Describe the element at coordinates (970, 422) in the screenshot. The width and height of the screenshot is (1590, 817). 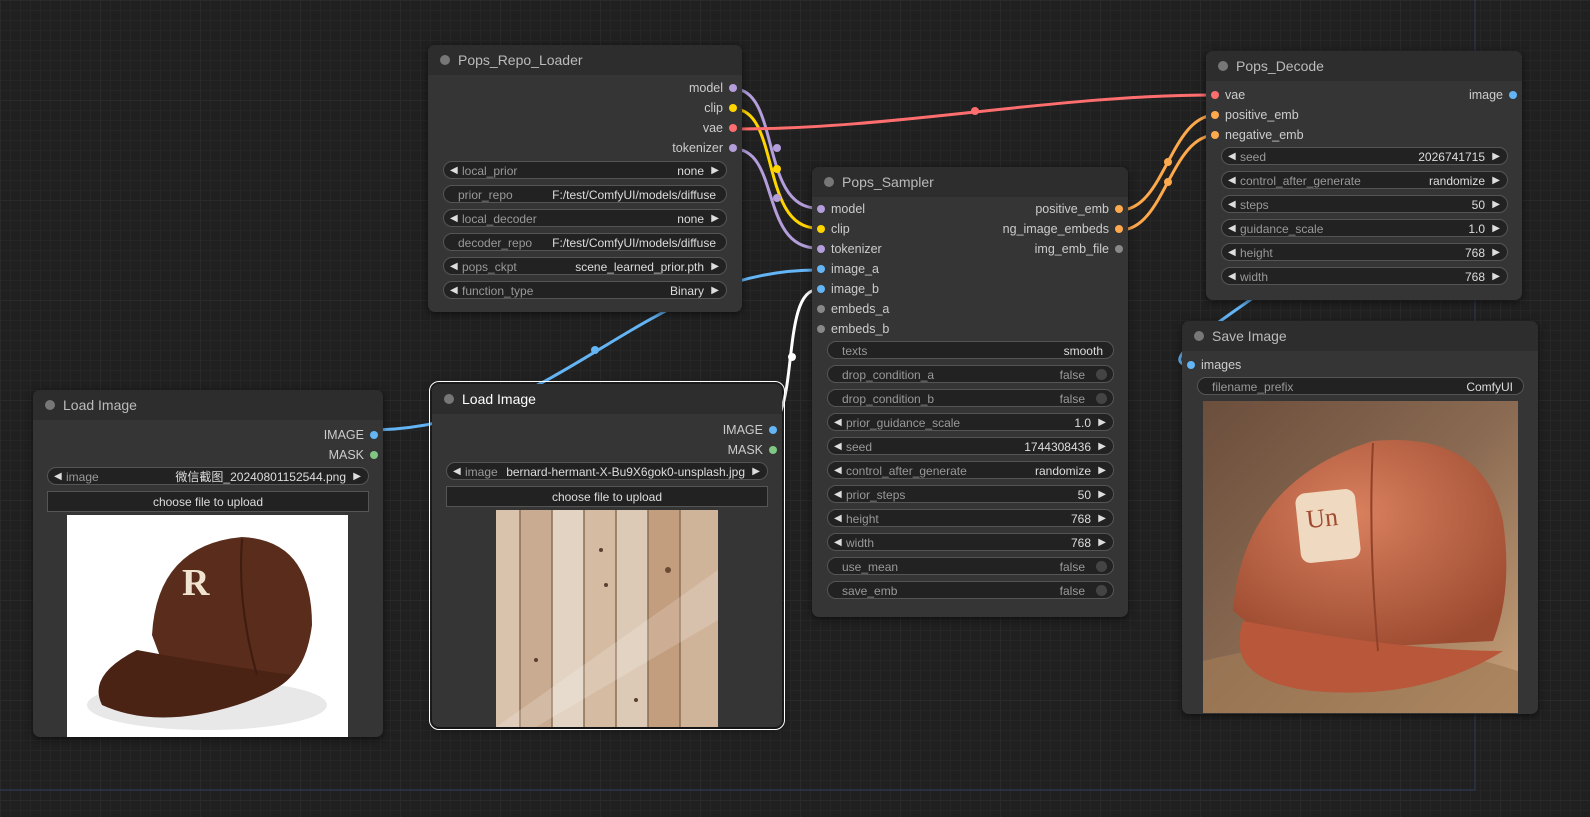
I see `widget-prior-guidance-scale: ◀ prior_guidance_scale 1.0 ▶` at that location.